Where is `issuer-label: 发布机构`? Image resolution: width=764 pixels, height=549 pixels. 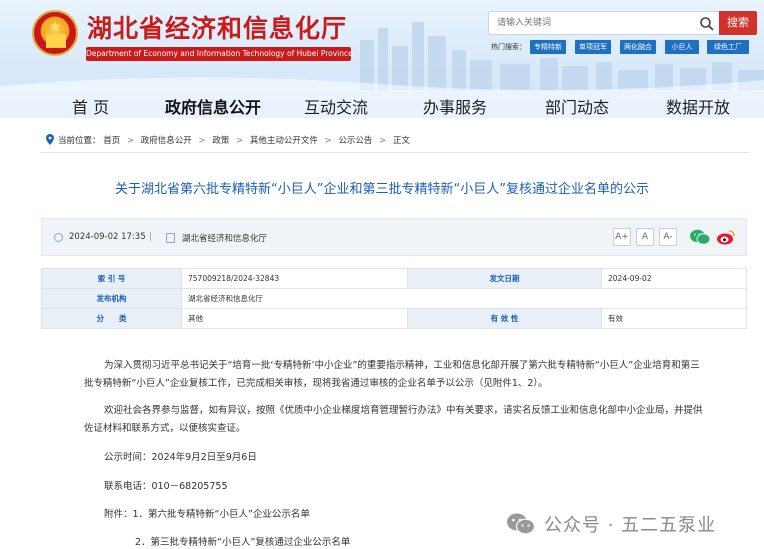 issuer-label: 发布机构 is located at coordinates (111, 298).